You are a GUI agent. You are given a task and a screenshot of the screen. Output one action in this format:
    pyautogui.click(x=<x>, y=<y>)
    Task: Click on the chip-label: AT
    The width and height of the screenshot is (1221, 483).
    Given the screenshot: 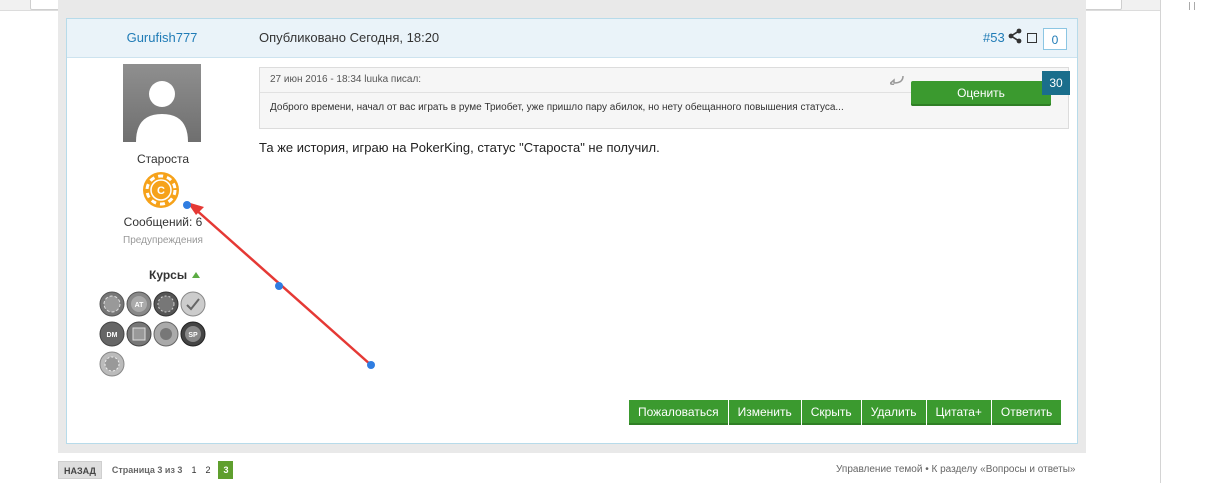 What is the action you would take?
    pyautogui.click(x=140, y=305)
    